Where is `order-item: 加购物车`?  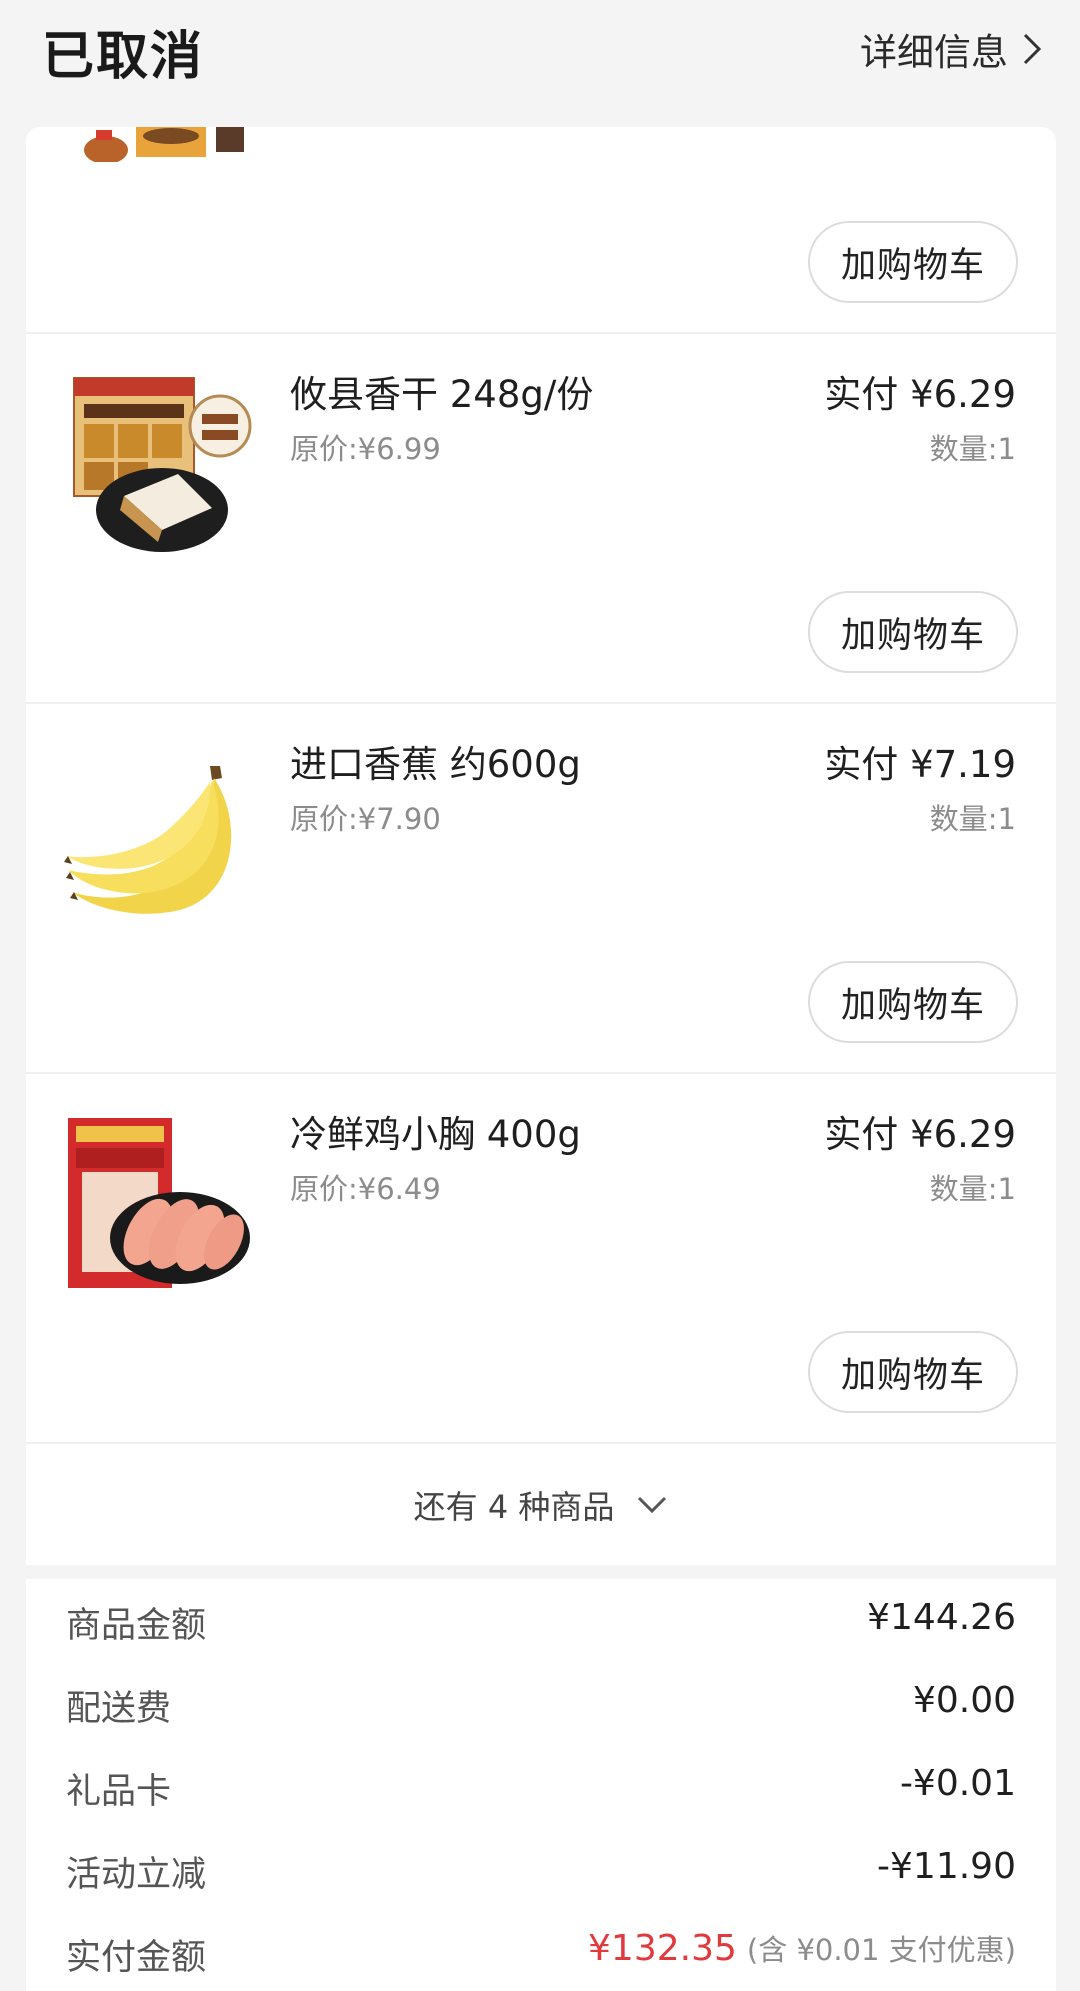 order-item: 加购物车 is located at coordinates (541, 229).